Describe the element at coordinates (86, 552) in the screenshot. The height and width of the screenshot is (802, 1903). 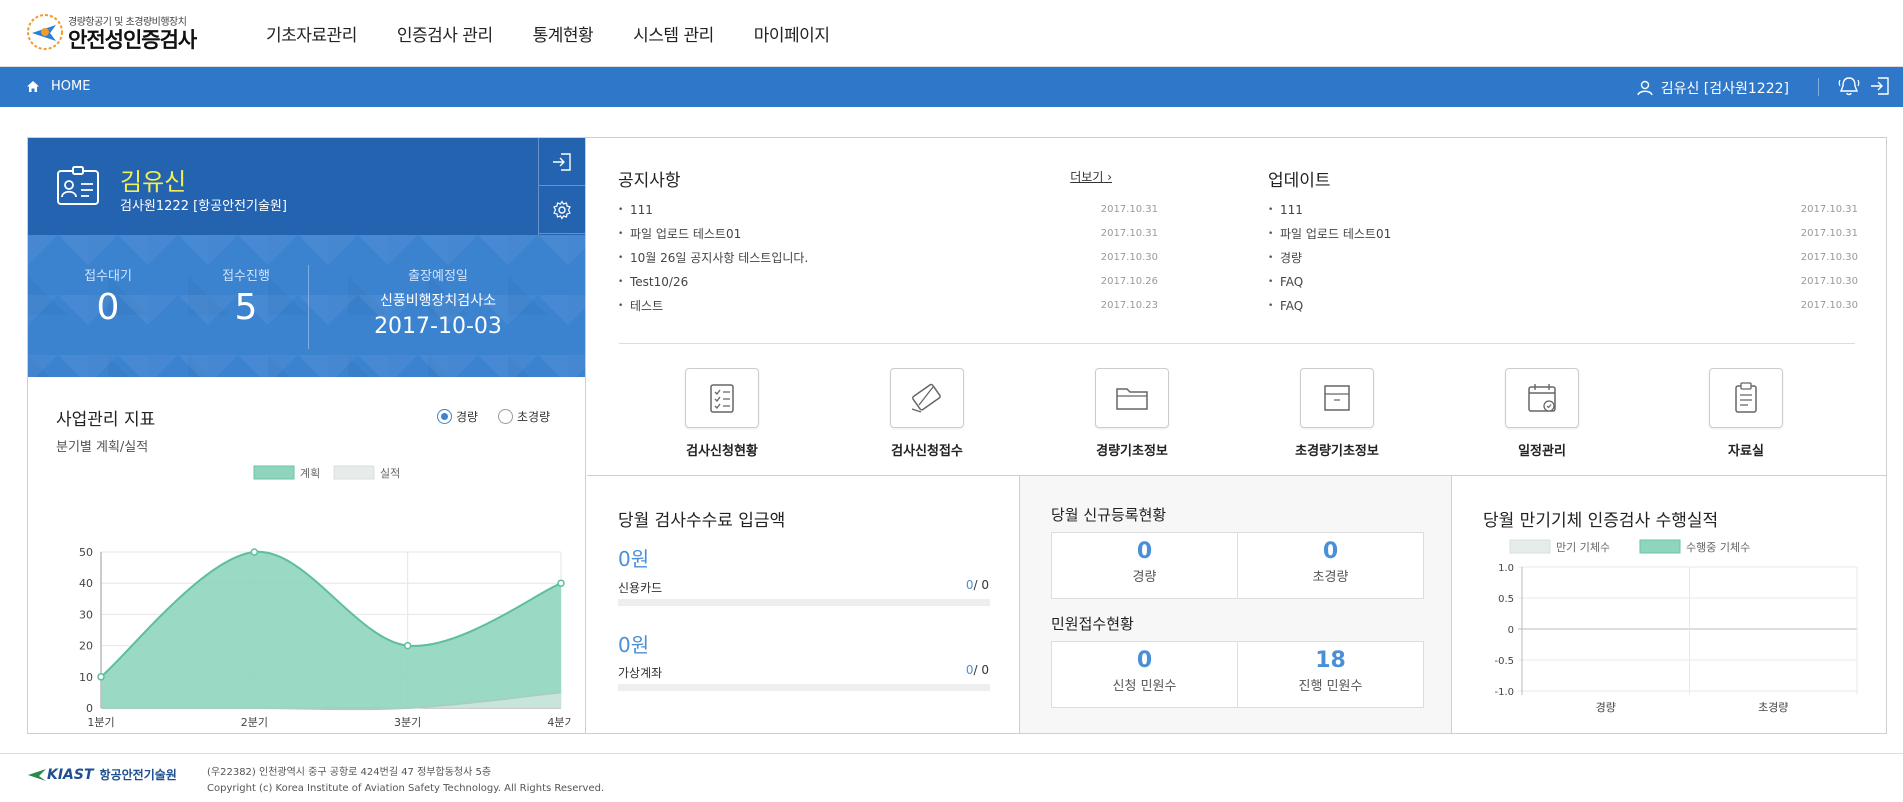
I see `y-tick-label: 50` at that location.